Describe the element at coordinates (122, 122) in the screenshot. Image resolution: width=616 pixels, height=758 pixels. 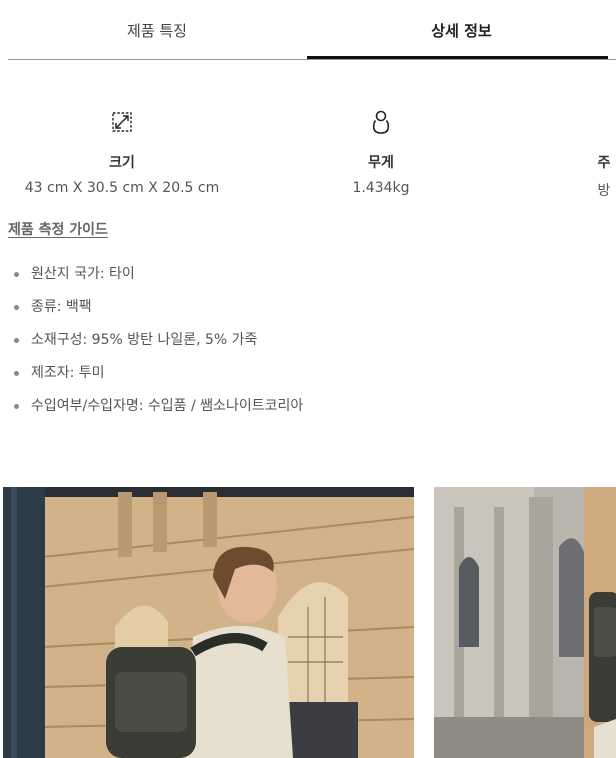
I see `dimensions-icon` at that location.